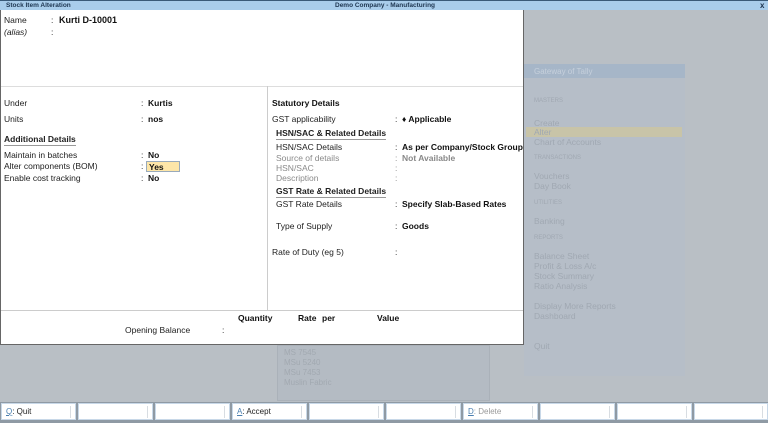 This screenshot has height=423, width=768. What do you see at coordinates (462, 147) in the screenshot?
I see `hsn-details-field: As per Company/Stock Group` at bounding box center [462, 147].